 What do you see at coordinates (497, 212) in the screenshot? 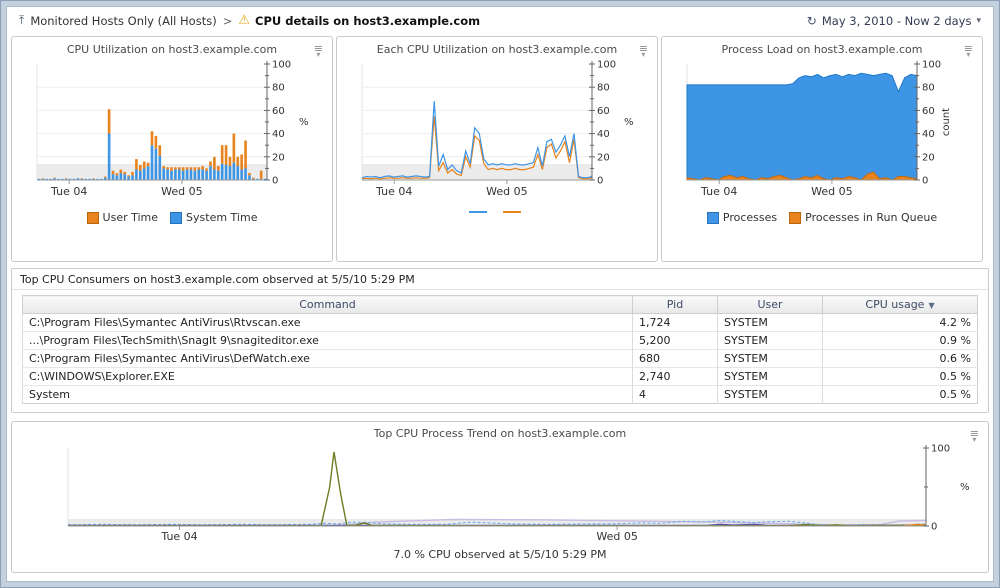
I see `chart-legend` at bounding box center [497, 212].